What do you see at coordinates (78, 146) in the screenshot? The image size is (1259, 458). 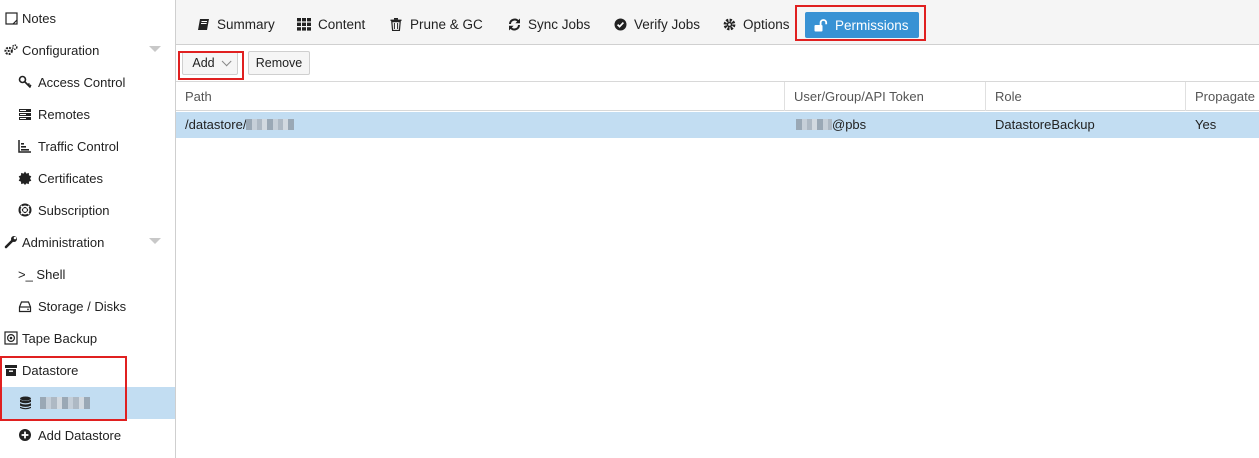 I see `sidebar-item-label: Traffic Control` at bounding box center [78, 146].